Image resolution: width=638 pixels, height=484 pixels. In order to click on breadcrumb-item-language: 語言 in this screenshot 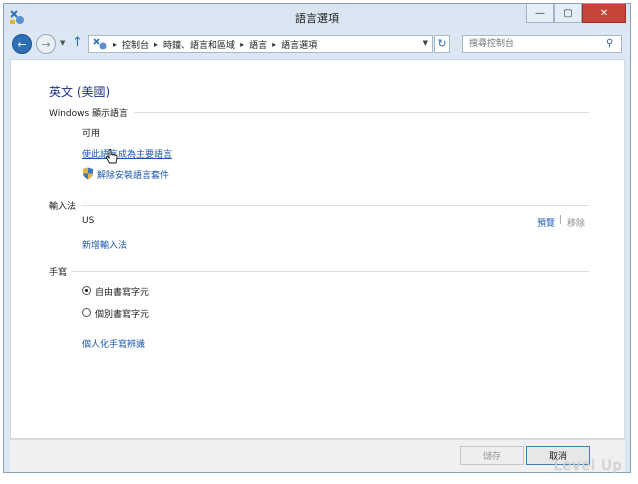, I will do `click(258, 44)`.